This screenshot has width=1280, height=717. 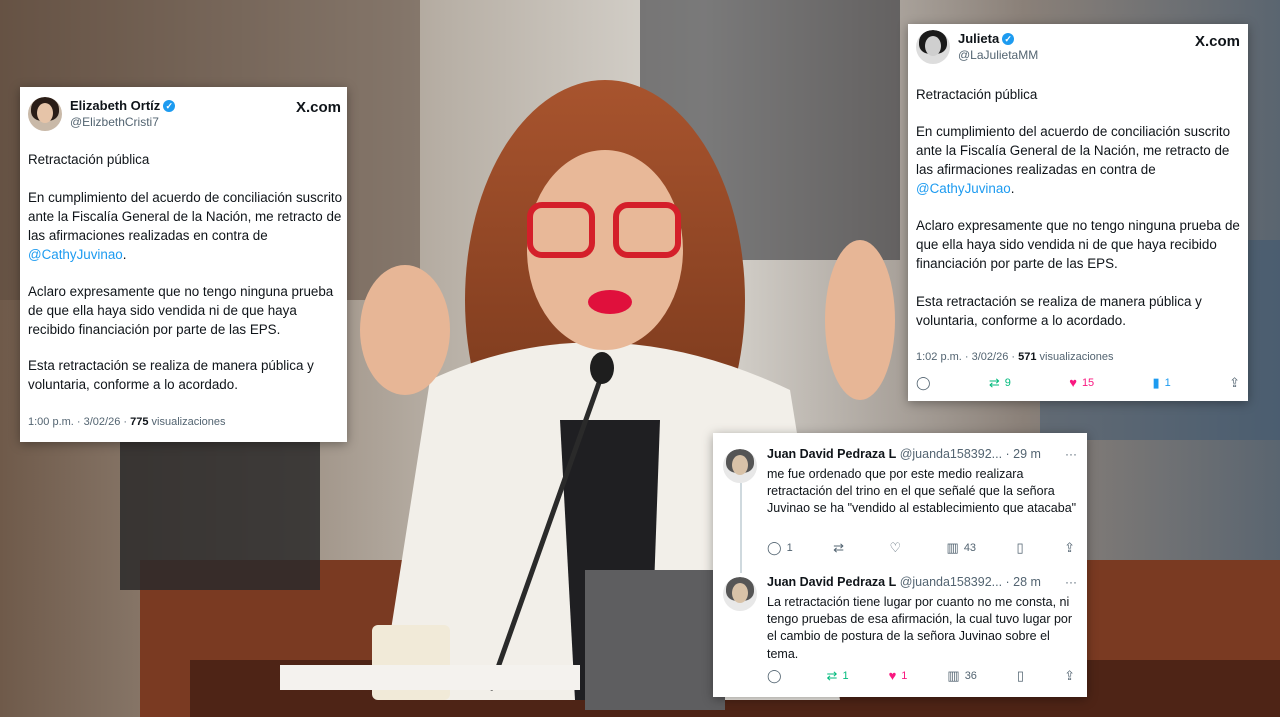 I want to click on user-handle: @ElizbethCristi7, so click(x=122, y=122).